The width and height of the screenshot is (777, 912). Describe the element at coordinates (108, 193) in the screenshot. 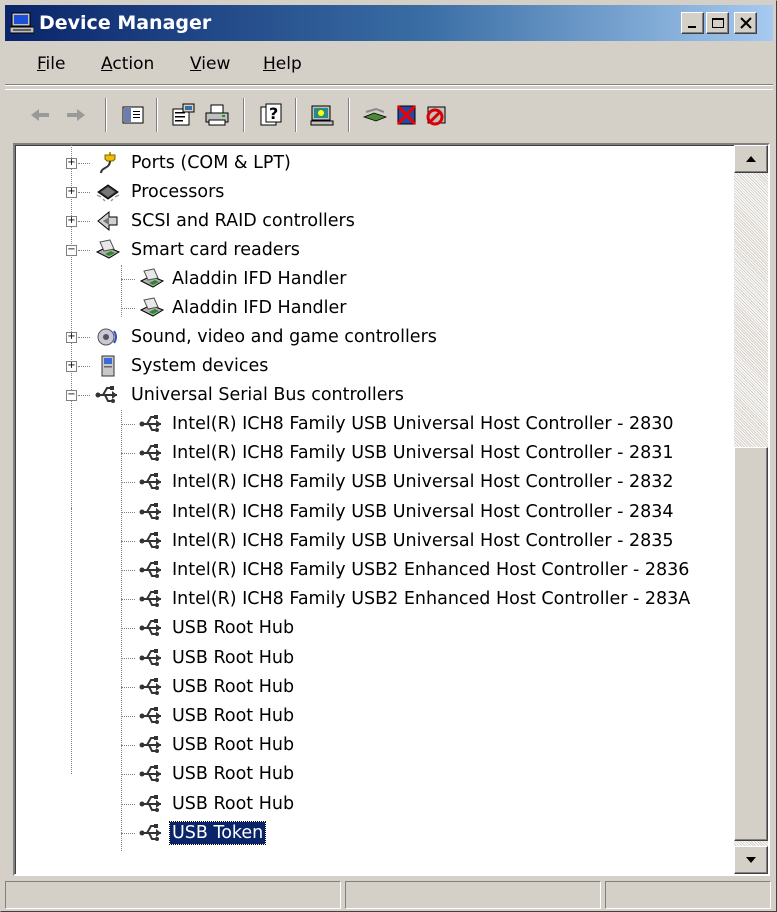

I see `processor-icon` at that location.